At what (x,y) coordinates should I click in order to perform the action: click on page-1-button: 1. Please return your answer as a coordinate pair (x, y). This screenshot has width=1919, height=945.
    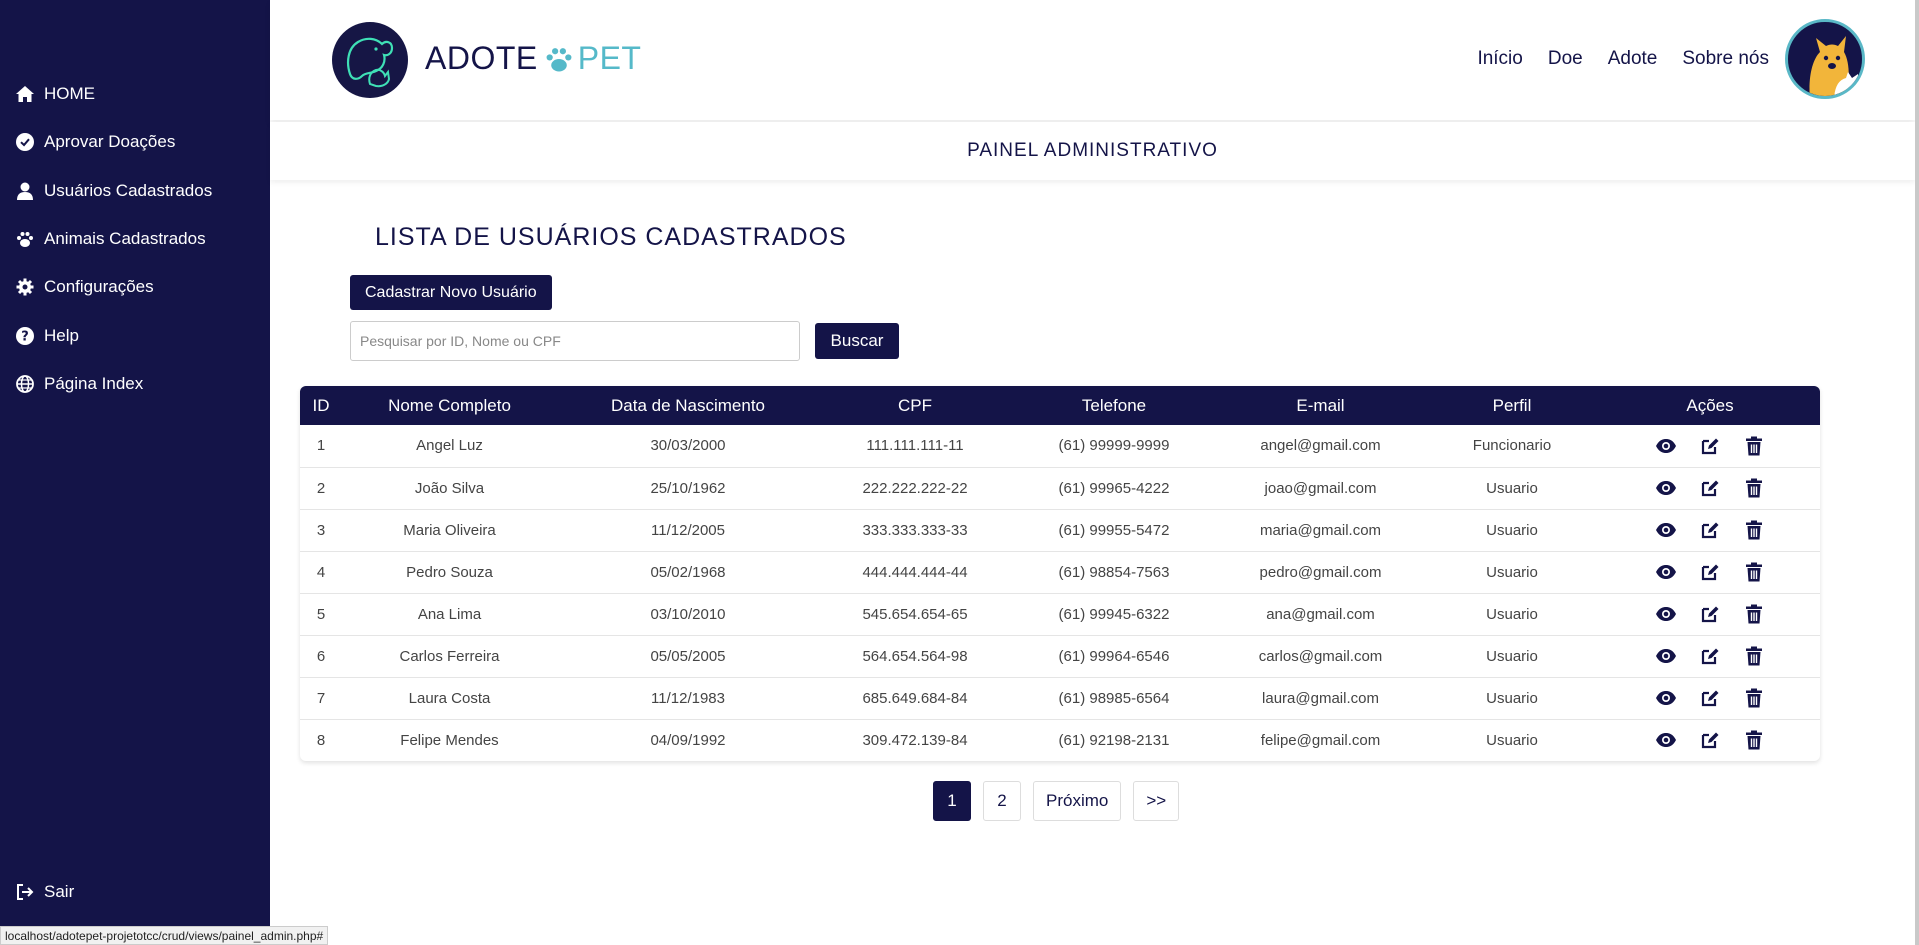
    Looking at the image, I should click on (952, 801).